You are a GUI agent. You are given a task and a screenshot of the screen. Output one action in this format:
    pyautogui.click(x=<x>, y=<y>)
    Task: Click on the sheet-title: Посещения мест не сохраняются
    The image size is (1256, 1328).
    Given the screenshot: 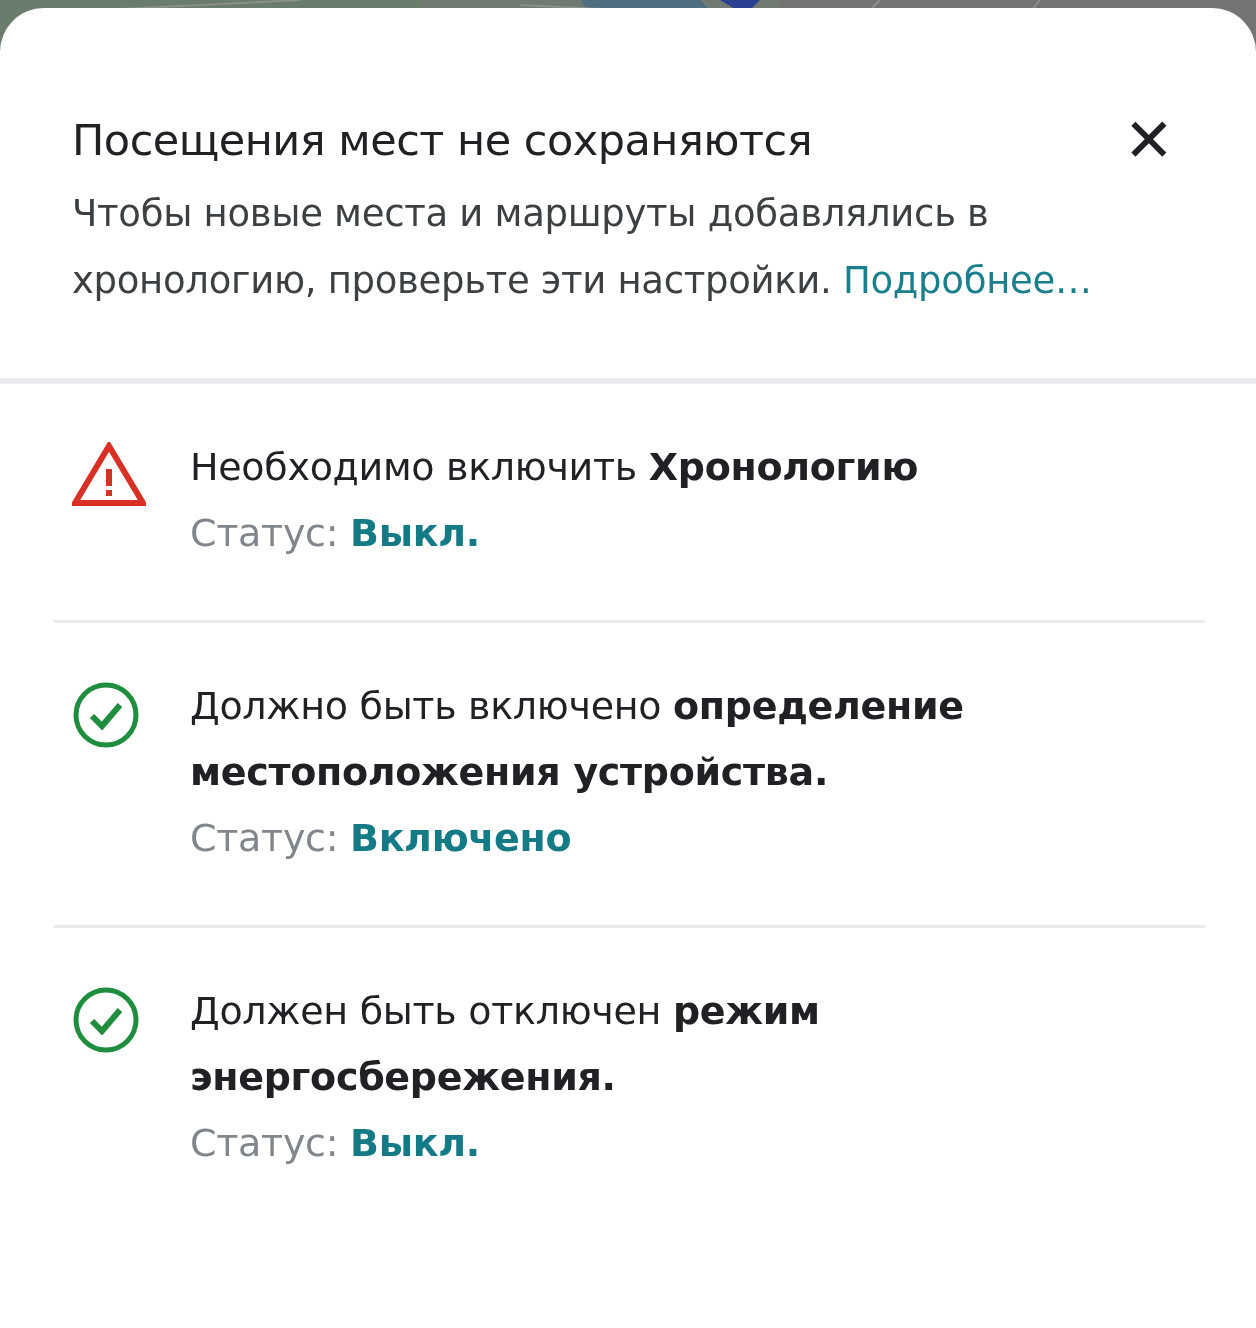 What is the action you would take?
    pyautogui.click(x=442, y=140)
    